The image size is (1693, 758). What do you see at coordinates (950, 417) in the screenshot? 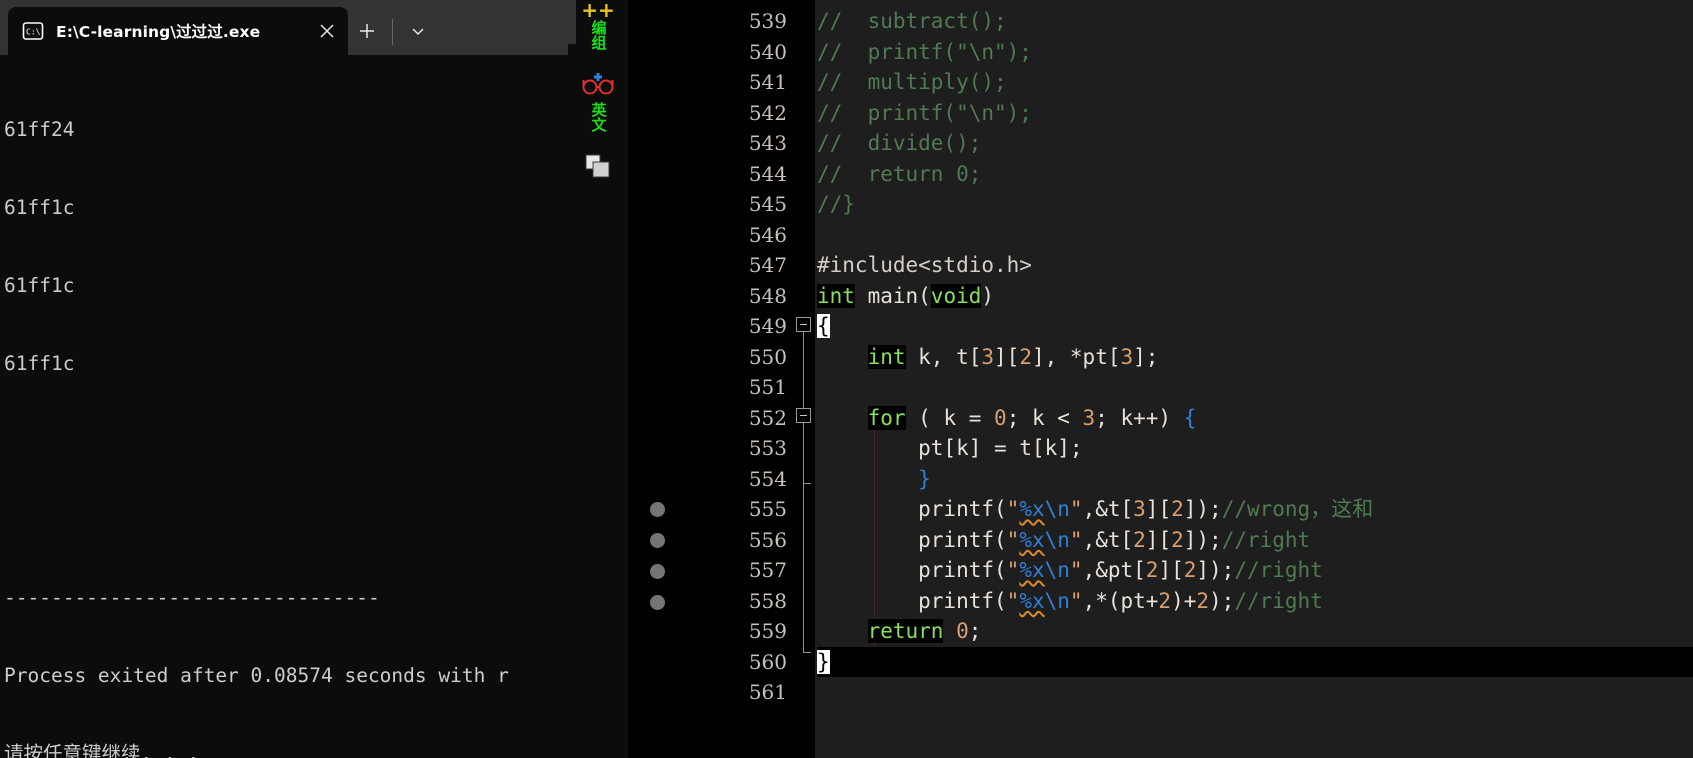
I see `code-text: ( k =` at bounding box center [950, 417].